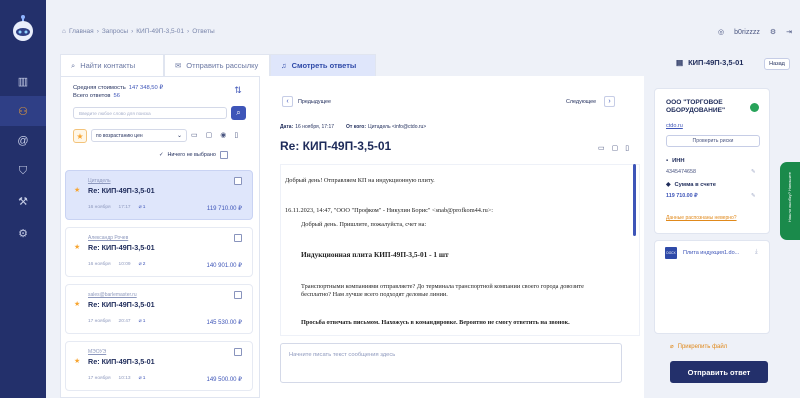 This screenshot has height=398, width=800. Describe the element at coordinates (117, 378) in the screenshot. I see `answer-meta: 17 ноября 10:13 ⌀ 1` at that location.